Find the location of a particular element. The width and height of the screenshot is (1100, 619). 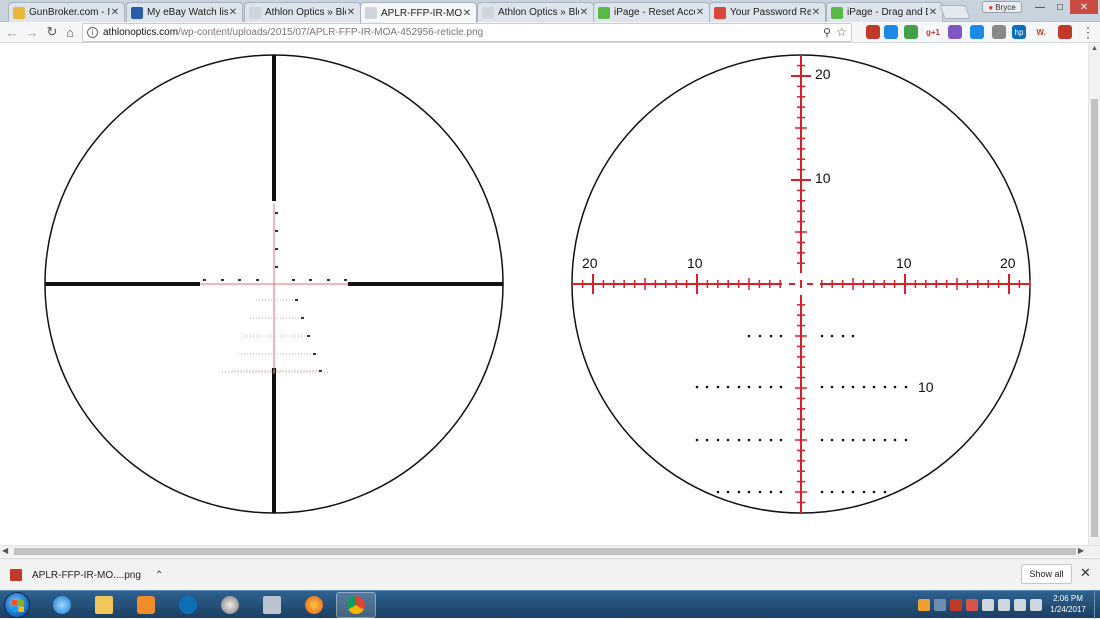

home-button: ⌂ is located at coordinates (70, 32).